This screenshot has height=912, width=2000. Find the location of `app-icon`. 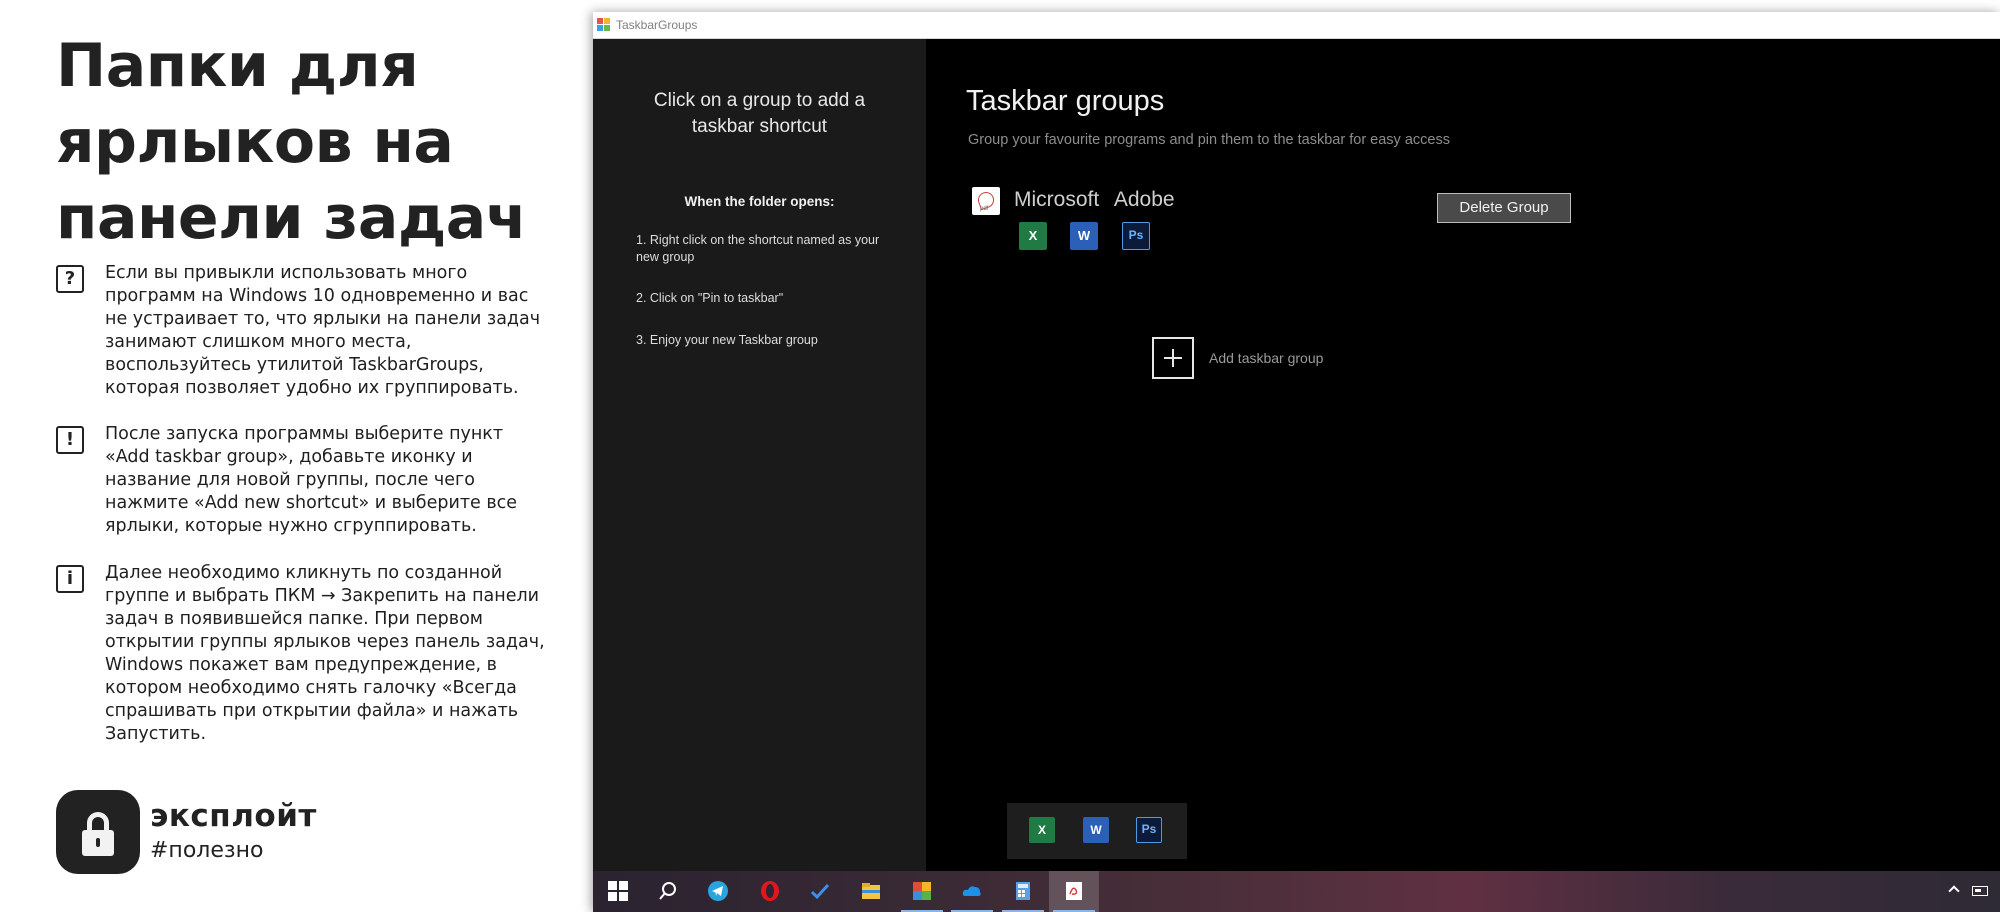

app-icon is located at coordinates (604, 25).